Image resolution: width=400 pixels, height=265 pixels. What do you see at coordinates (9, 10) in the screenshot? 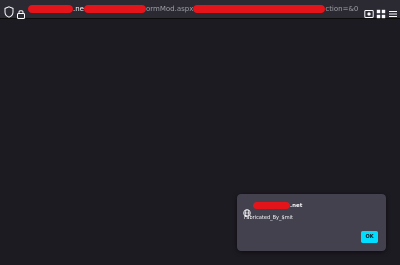
I see `shield-icon` at bounding box center [9, 10].